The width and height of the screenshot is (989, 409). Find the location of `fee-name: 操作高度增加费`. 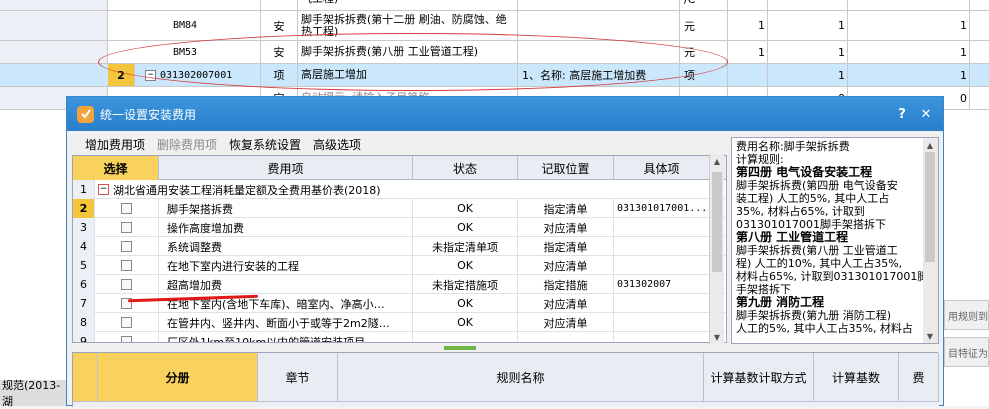

fee-name: 操作高度增加费 is located at coordinates (286, 227).